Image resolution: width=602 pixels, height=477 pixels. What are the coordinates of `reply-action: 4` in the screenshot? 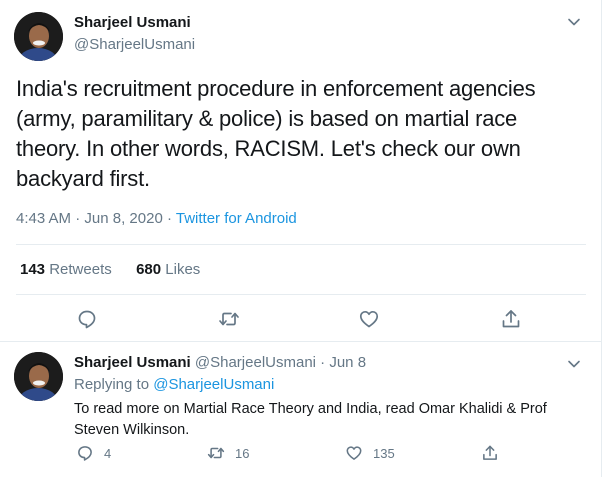 It's located at (93, 453).